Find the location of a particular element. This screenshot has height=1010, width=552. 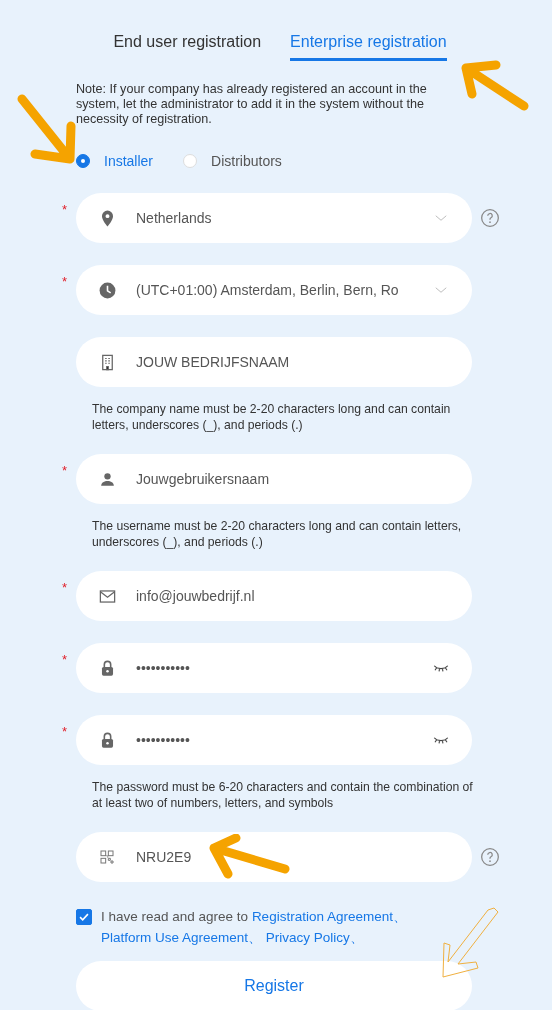

tab: Enterprise registration is located at coordinates (368, 46).